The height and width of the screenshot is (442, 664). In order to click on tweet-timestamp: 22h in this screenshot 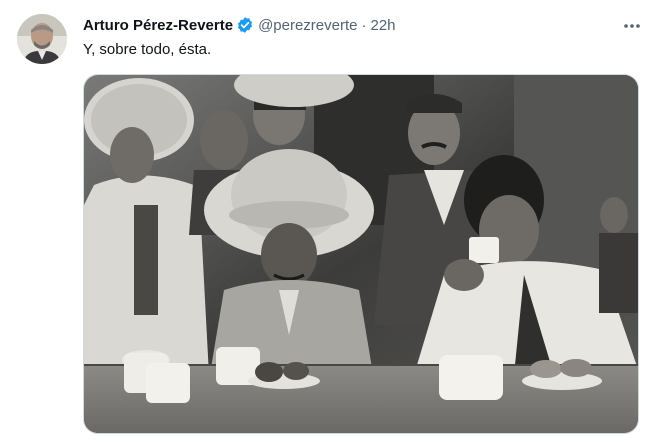, I will do `click(383, 25)`.